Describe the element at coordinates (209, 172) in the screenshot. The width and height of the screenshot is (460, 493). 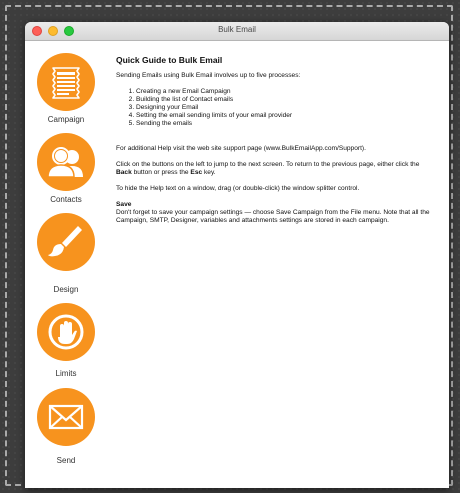
I see `navigation-help-suffix: key.` at that location.